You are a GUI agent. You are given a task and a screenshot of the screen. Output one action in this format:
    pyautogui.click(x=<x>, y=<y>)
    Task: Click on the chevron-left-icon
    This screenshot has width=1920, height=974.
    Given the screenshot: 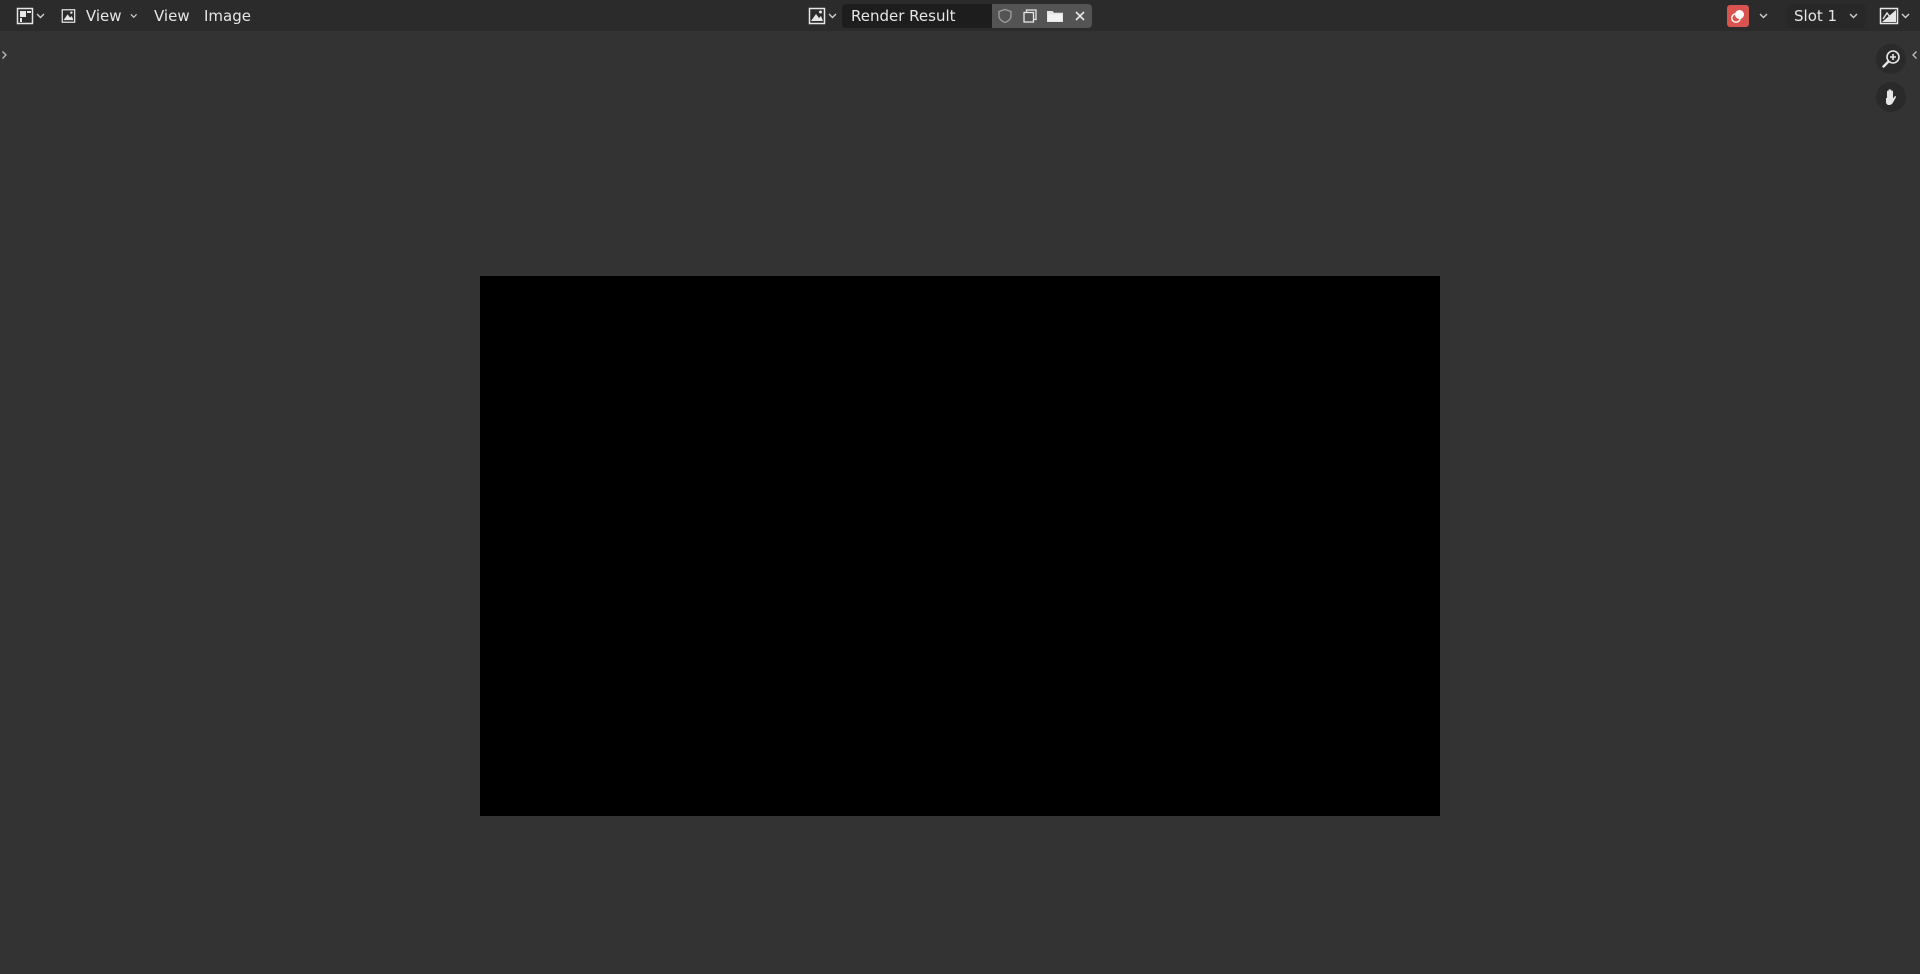 What is the action you would take?
    pyautogui.click(x=1914, y=55)
    